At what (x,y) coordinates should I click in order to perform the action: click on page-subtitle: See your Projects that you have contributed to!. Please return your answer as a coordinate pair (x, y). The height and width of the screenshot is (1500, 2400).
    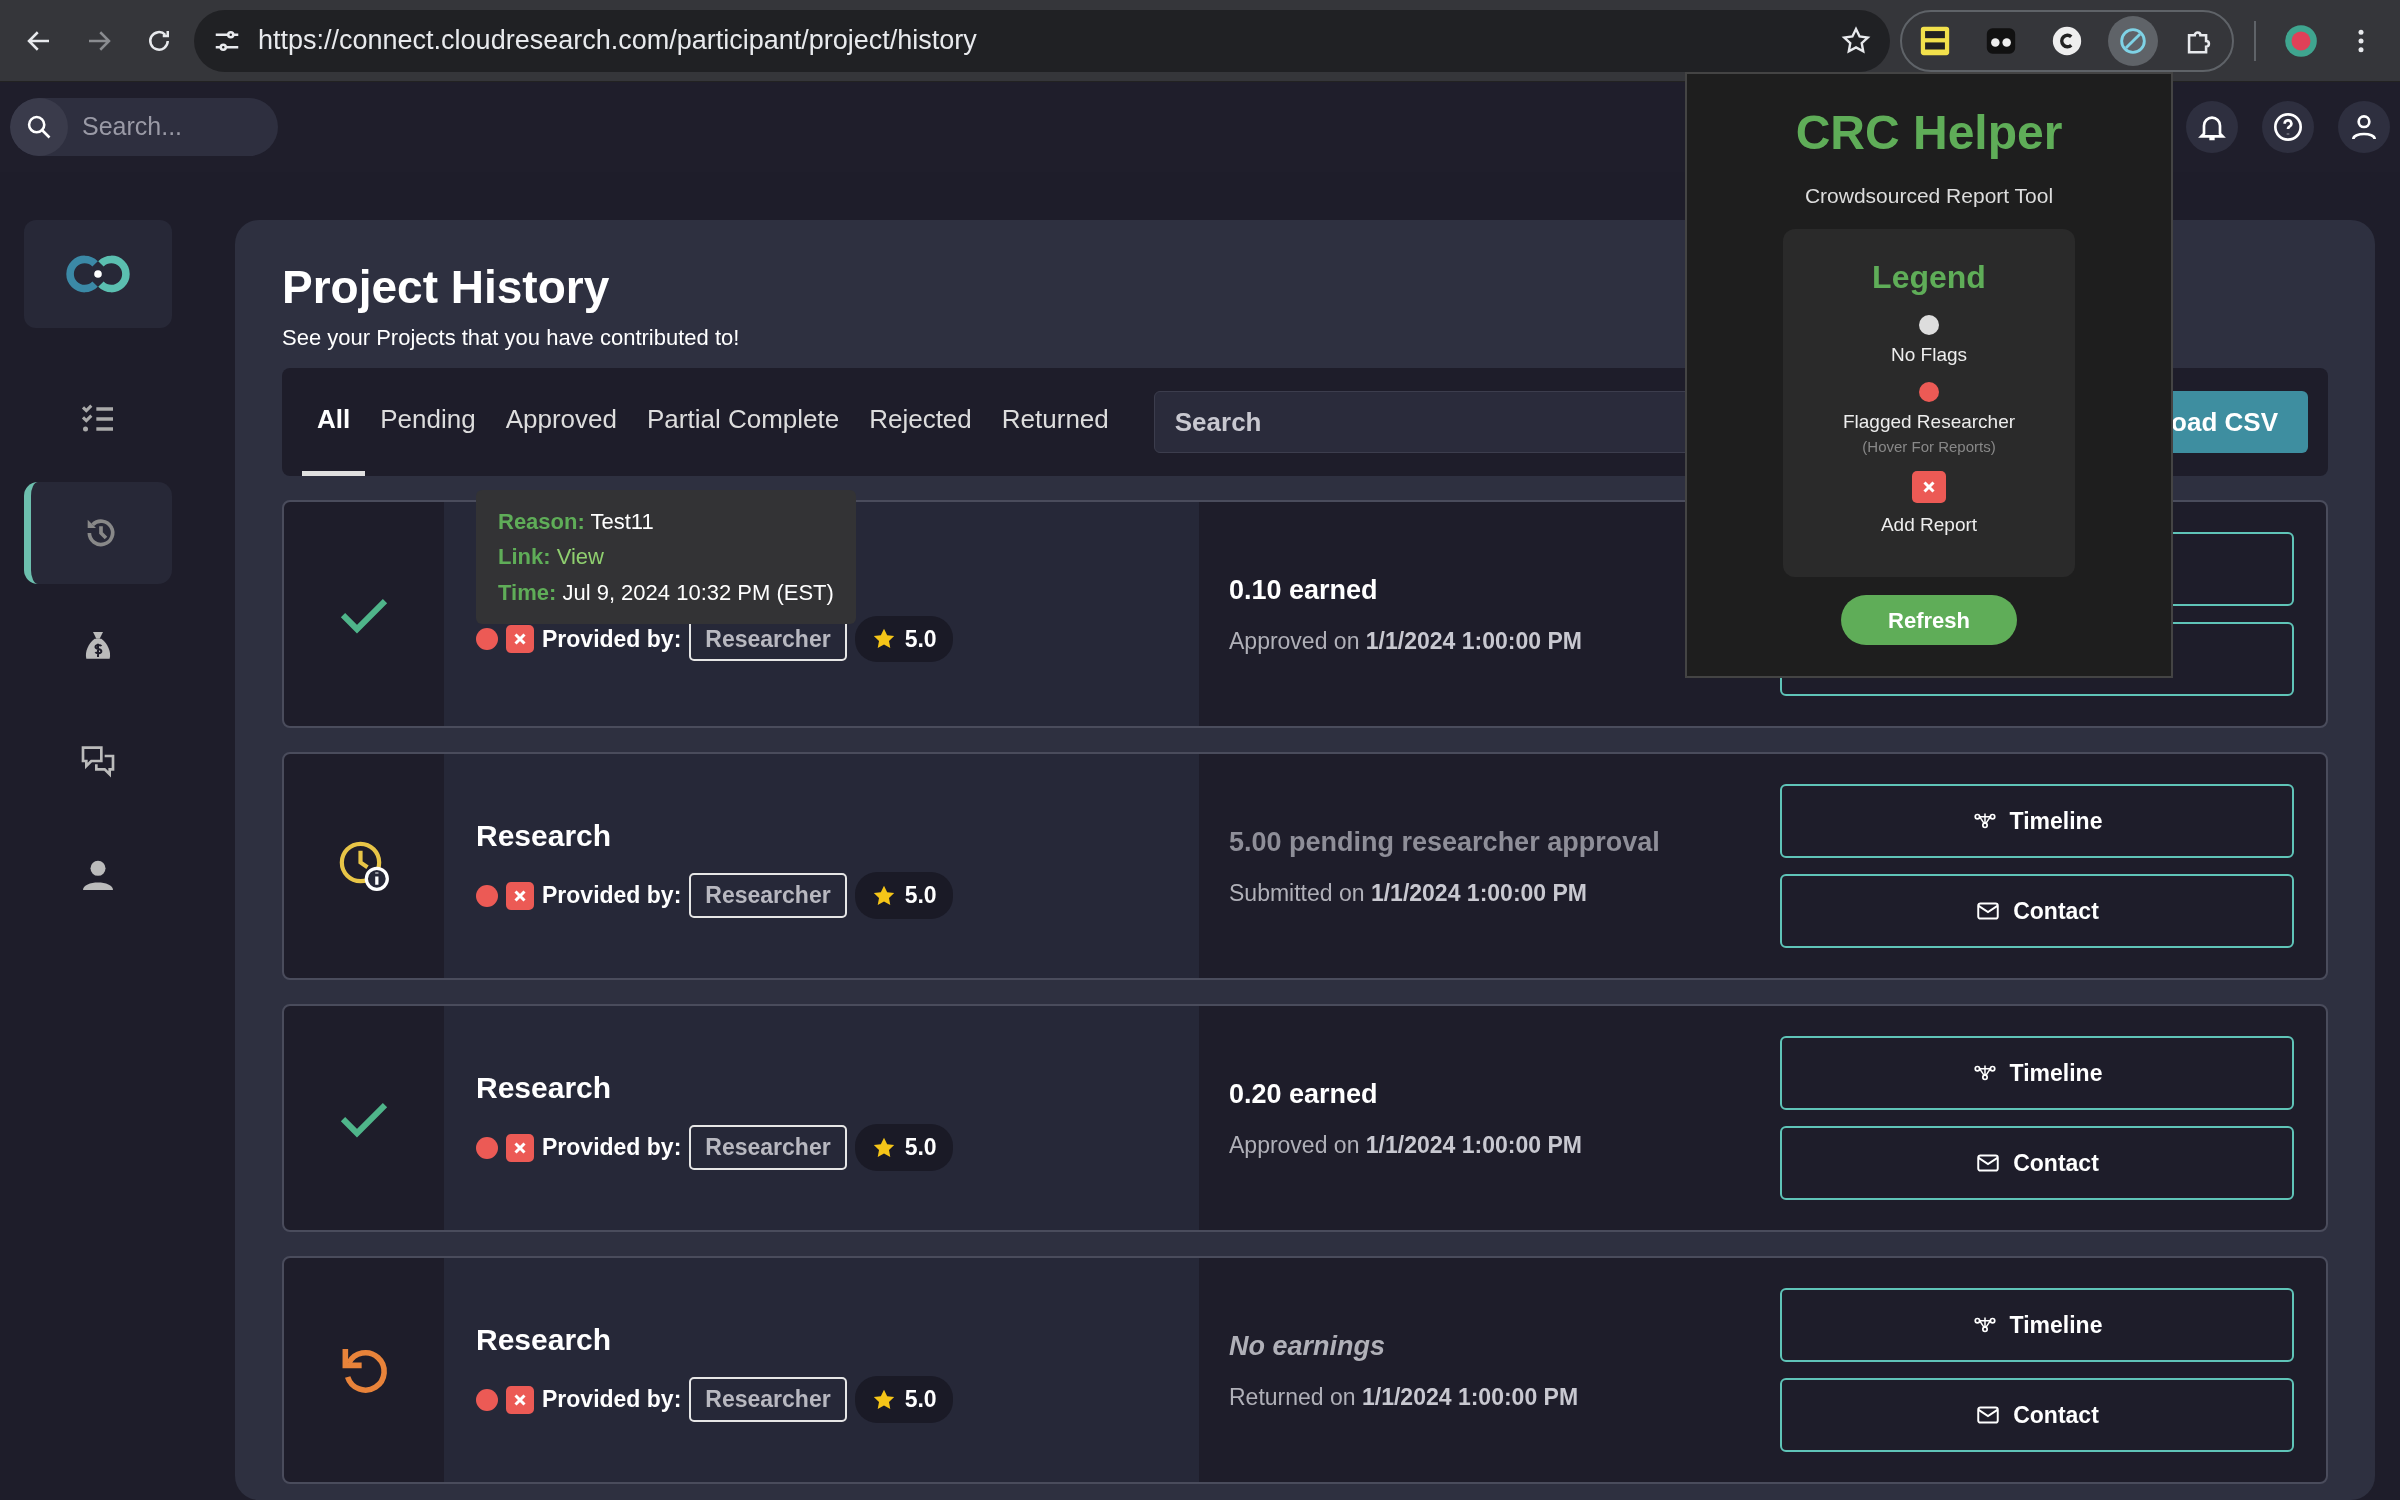
    Looking at the image, I should click on (511, 338).